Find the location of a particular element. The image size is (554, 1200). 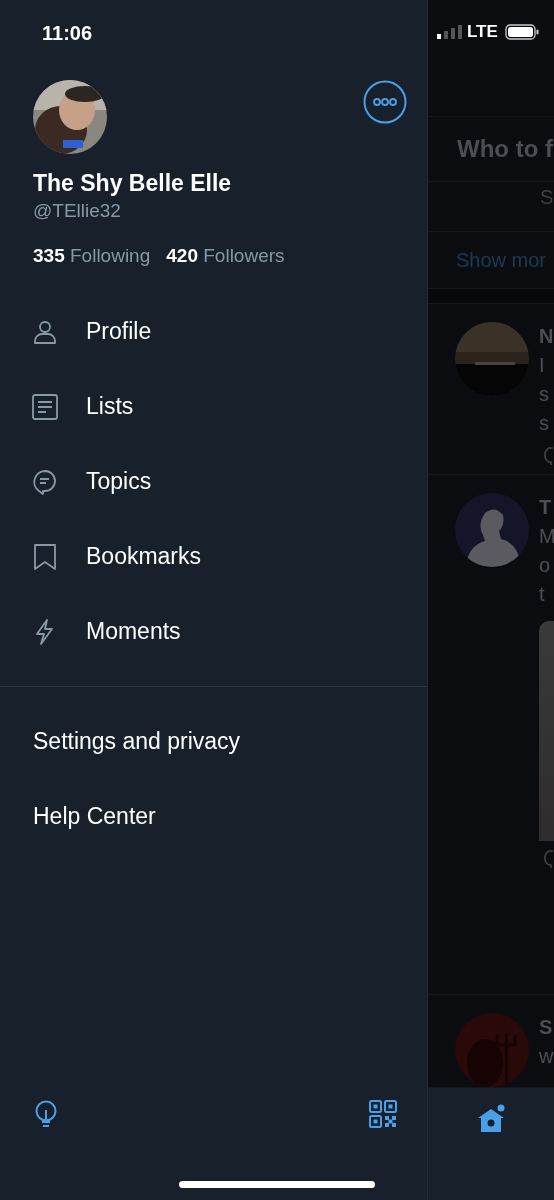

more-button is located at coordinates (385, 102).